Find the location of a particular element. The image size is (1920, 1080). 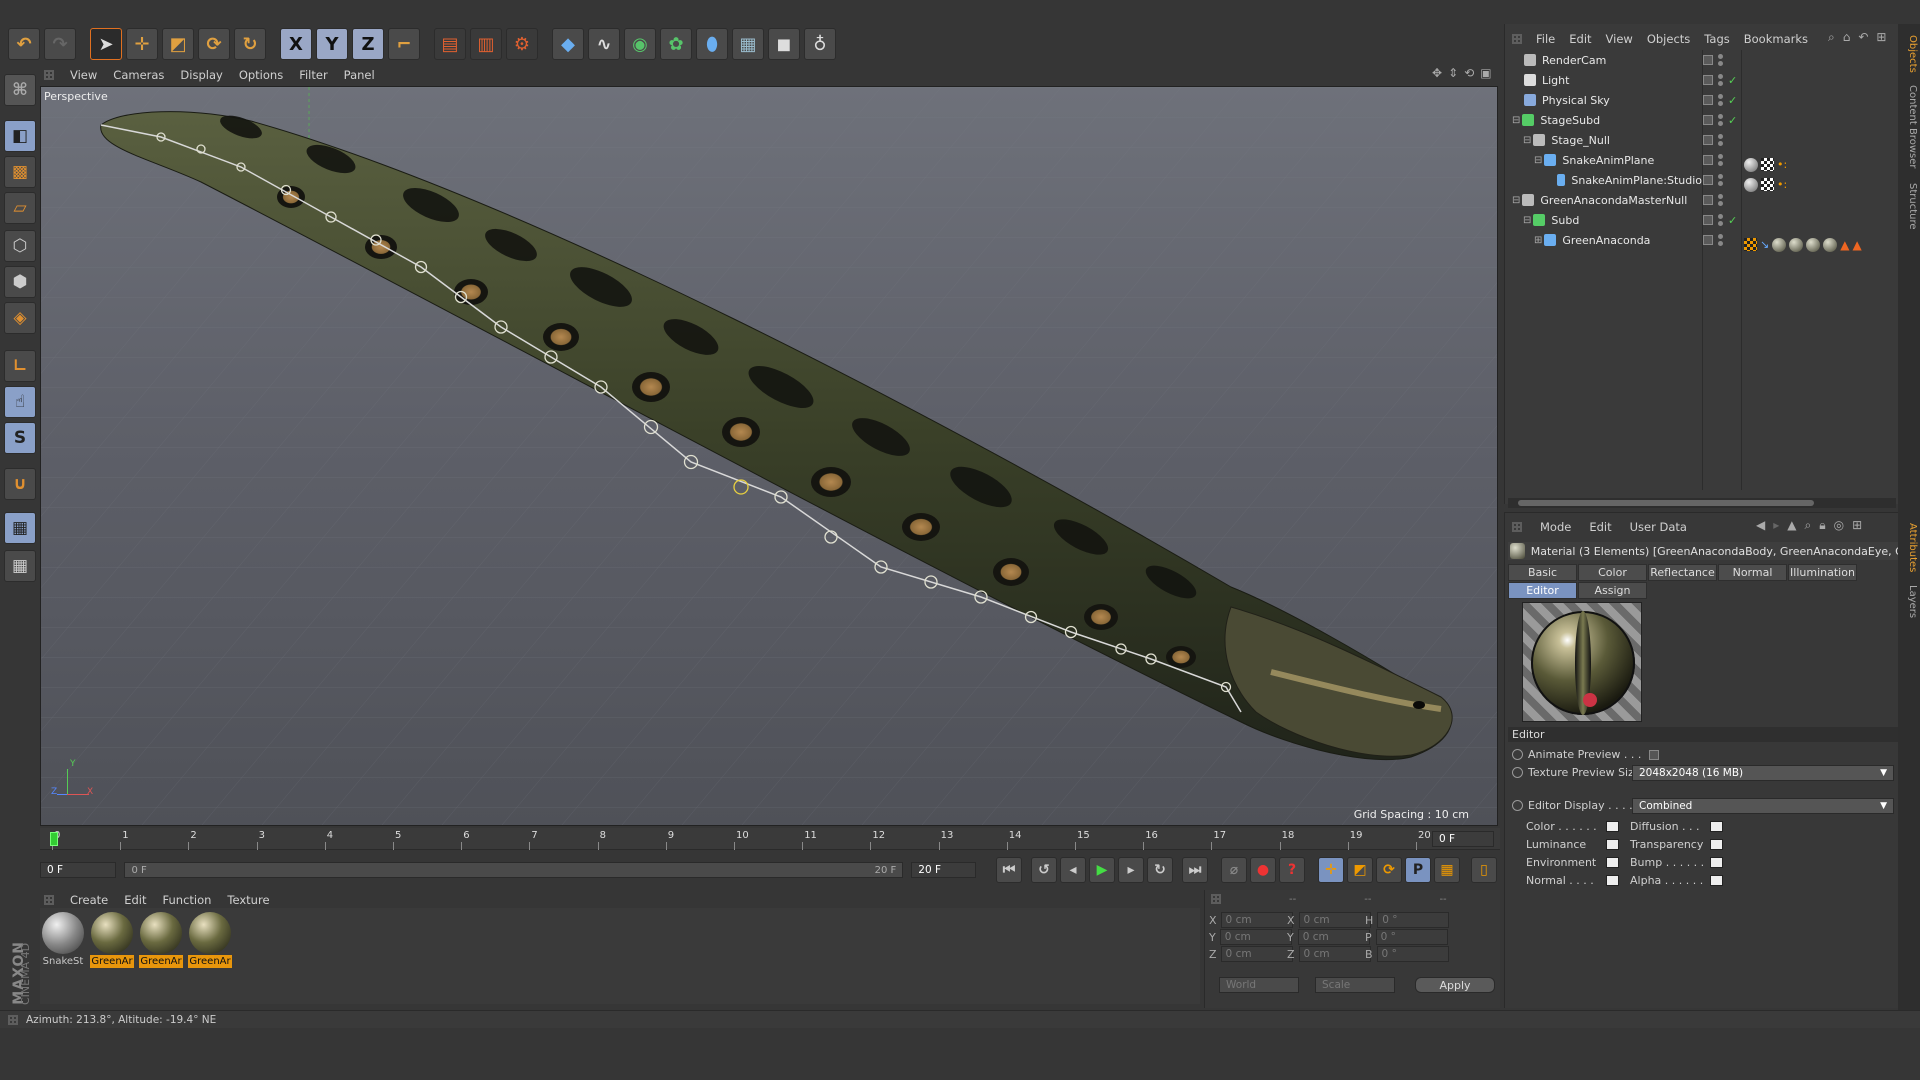

object-row: SnakeAnimPlane:Studio is located at coordinates (1607, 180).